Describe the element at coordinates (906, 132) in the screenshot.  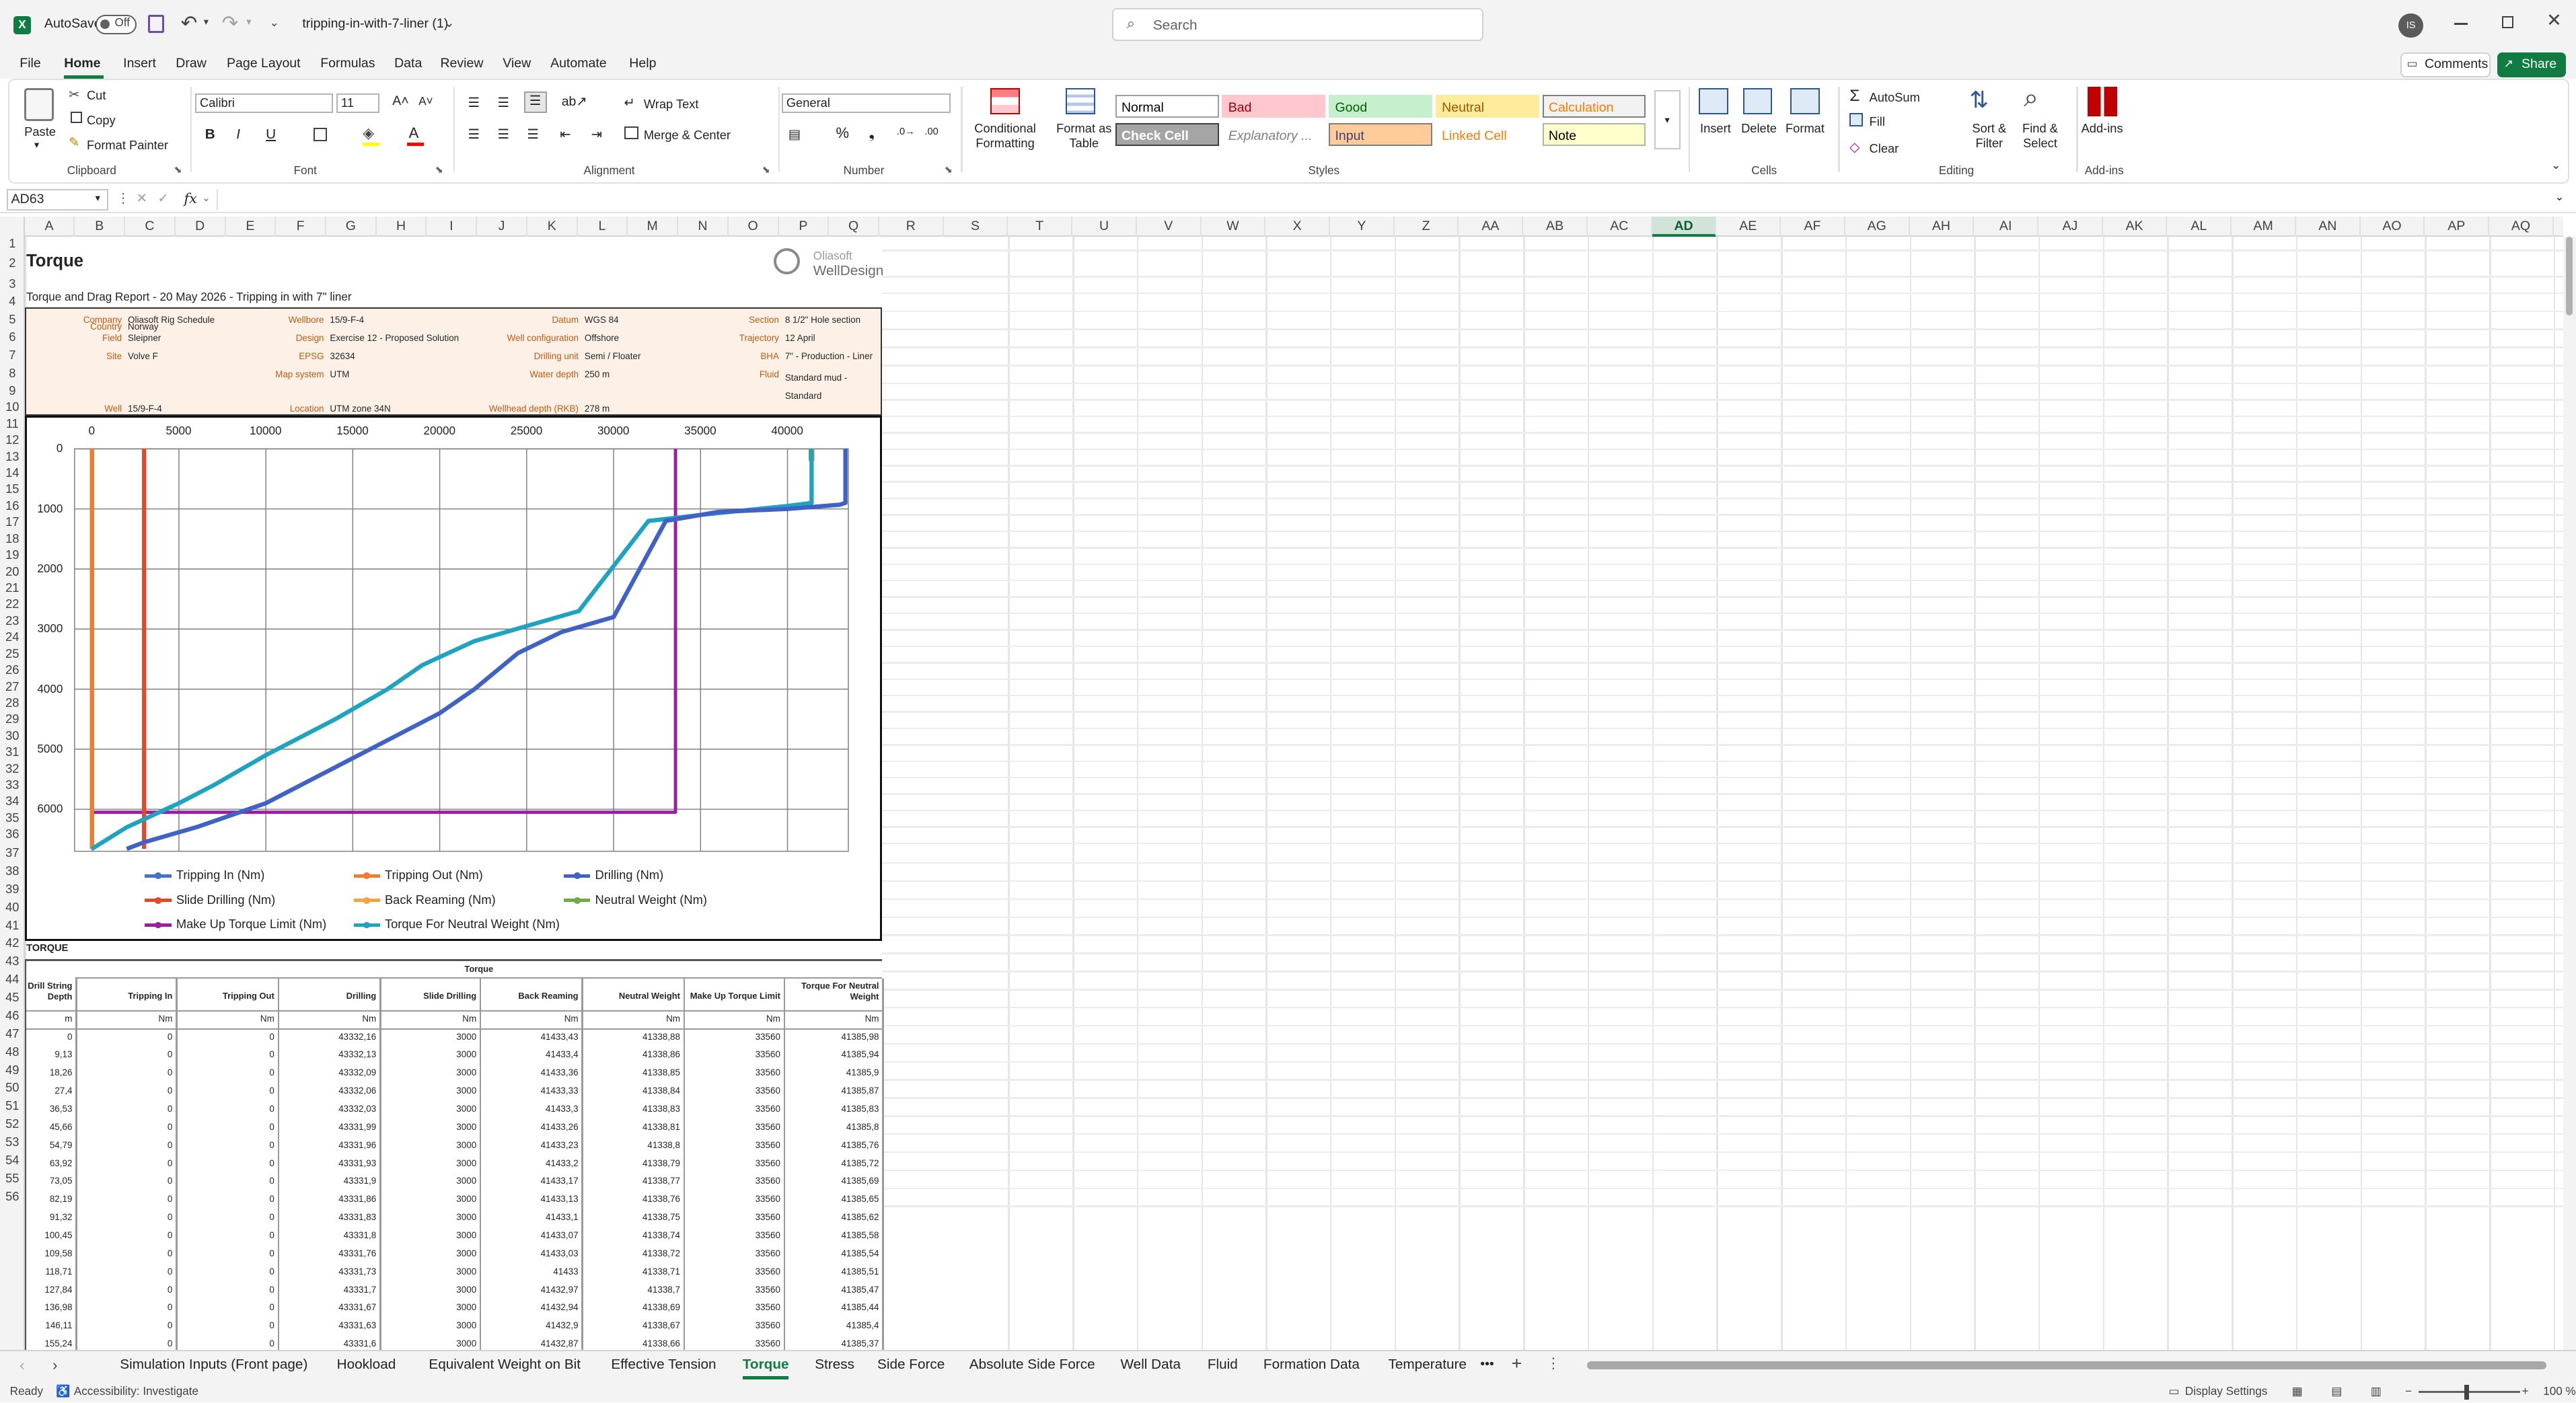
I see `increase-decimal-icon: .0→` at that location.